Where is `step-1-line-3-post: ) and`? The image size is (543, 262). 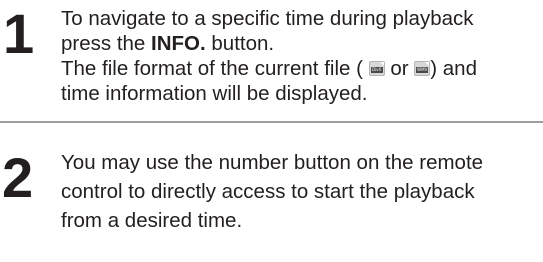
step-1-line-3-post: ) and is located at coordinates (453, 68).